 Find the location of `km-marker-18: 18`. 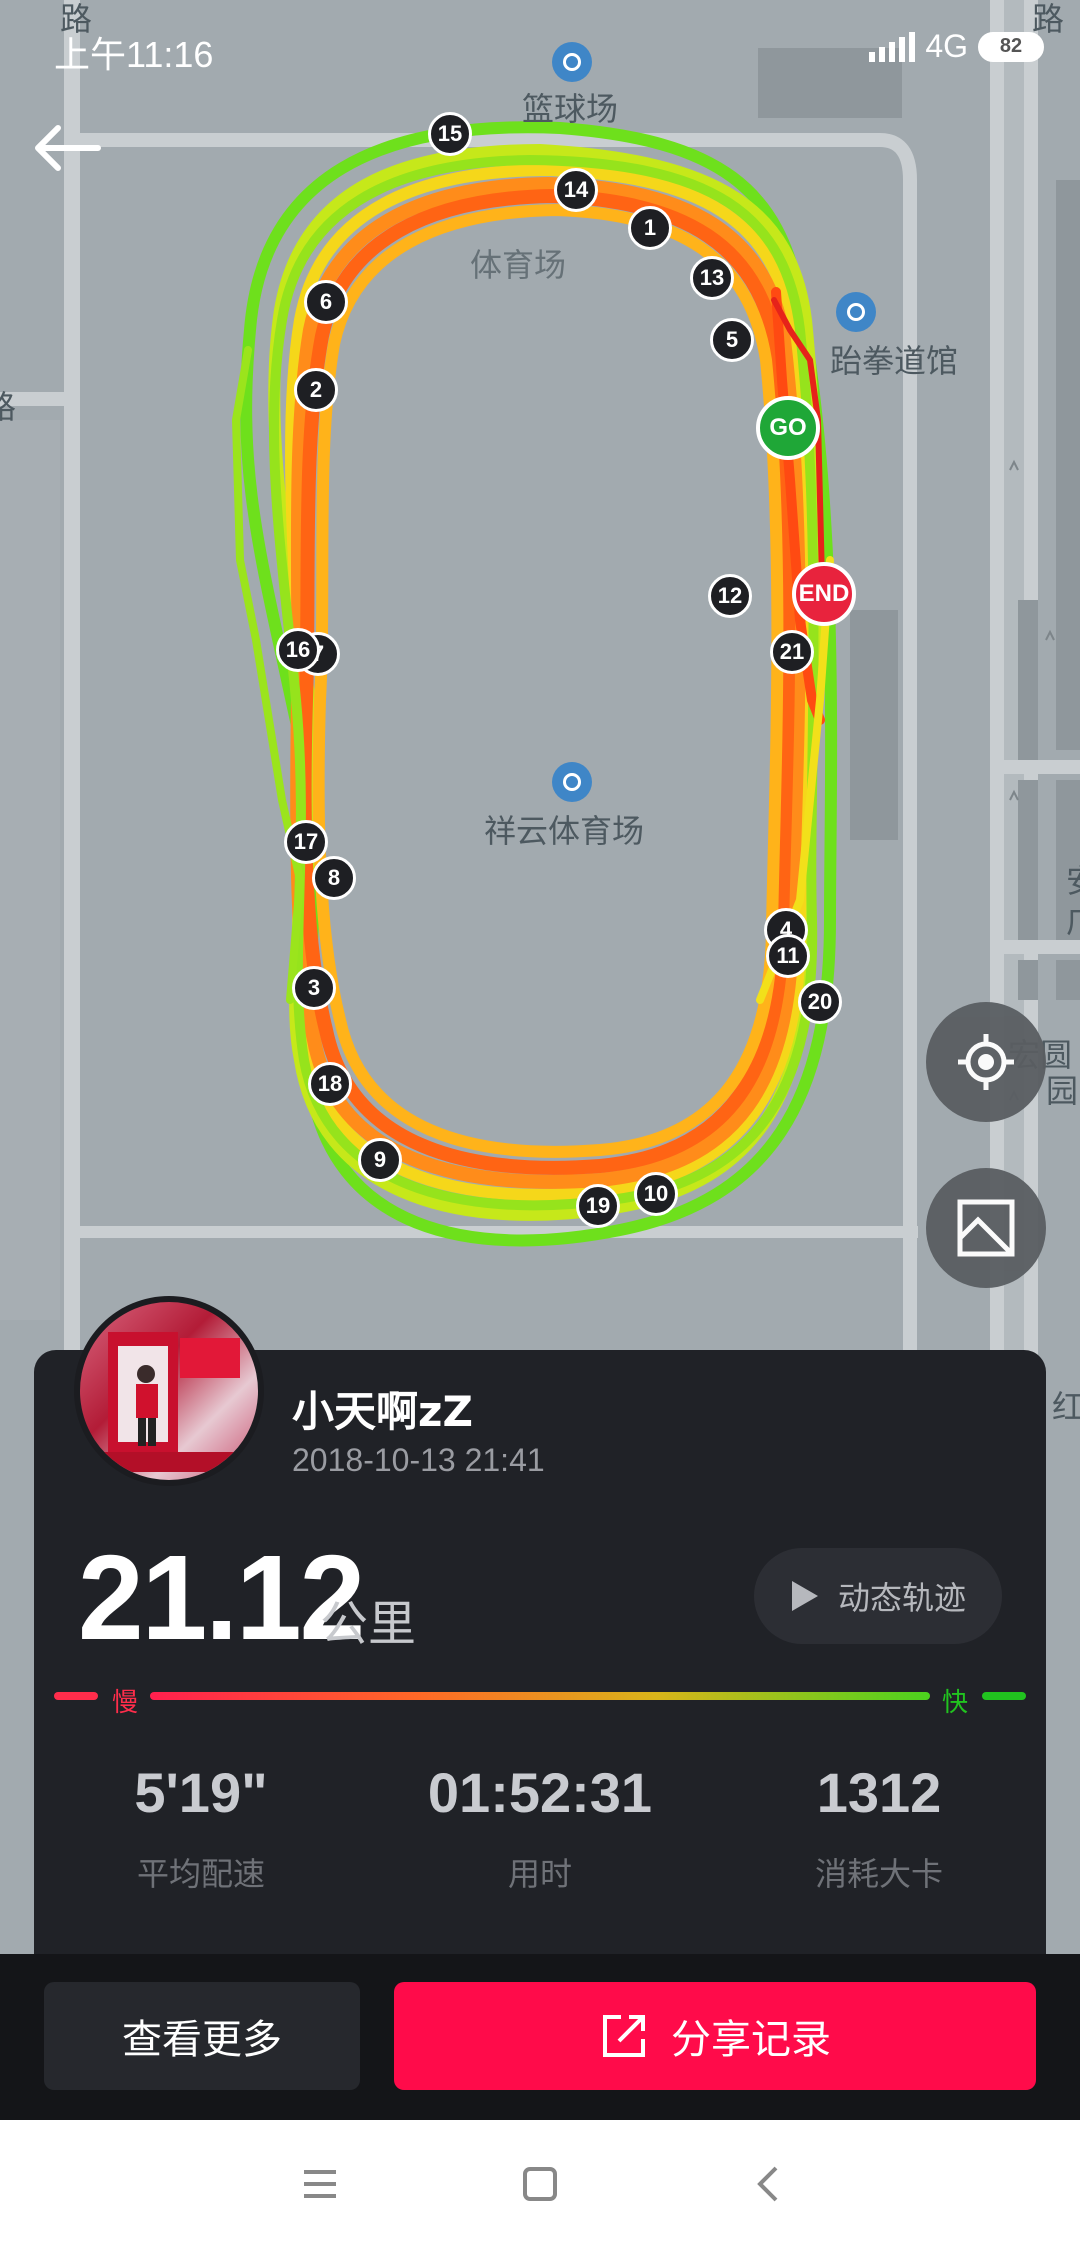

km-marker-18: 18 is located at coordinates (330, 1084).